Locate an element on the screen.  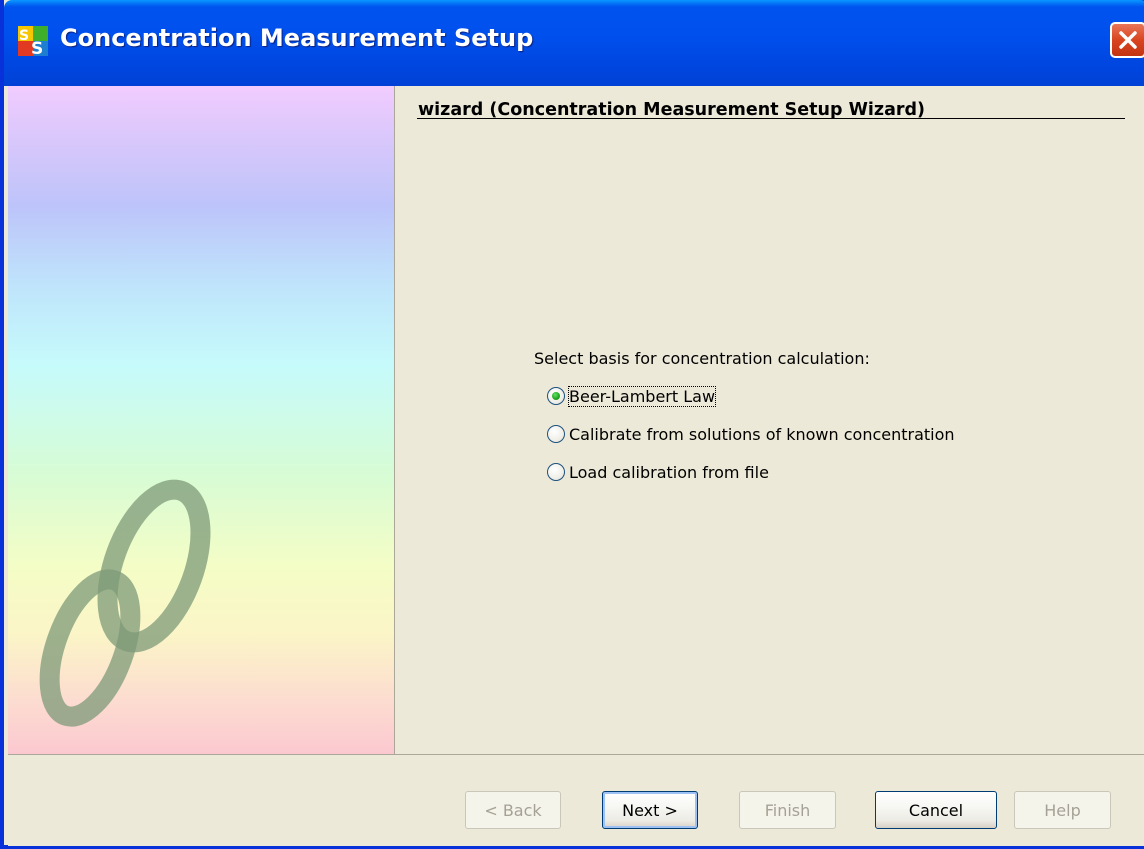
close-icon is located at coordinates (1128, 40).